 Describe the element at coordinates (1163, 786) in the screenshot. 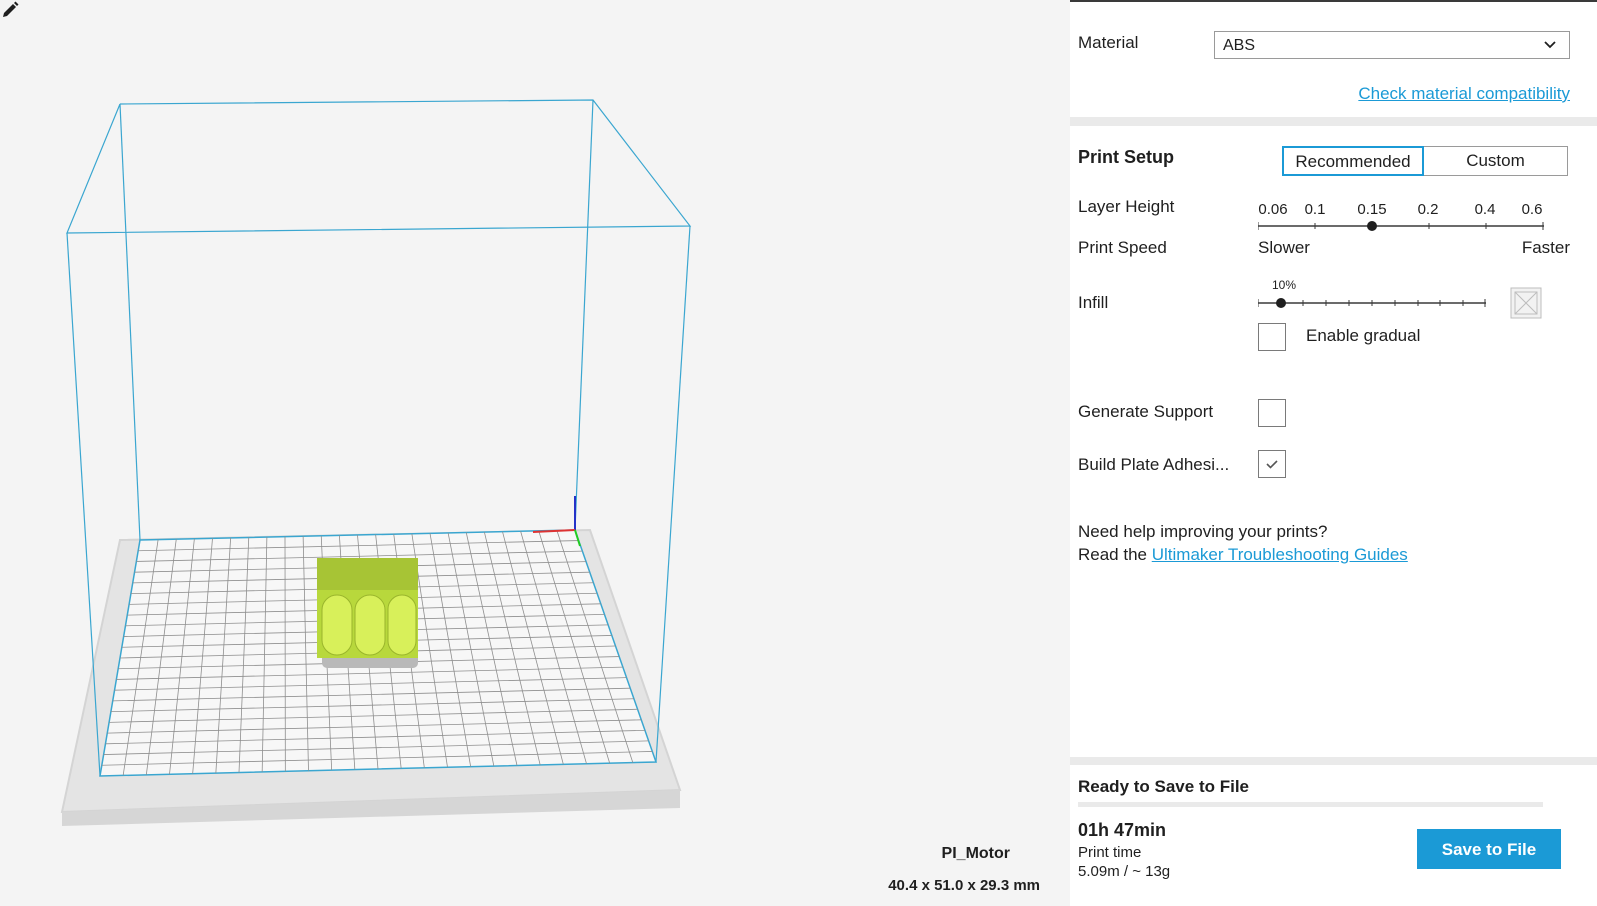

I see `save-status-title: Ready to Save to File` at that location.